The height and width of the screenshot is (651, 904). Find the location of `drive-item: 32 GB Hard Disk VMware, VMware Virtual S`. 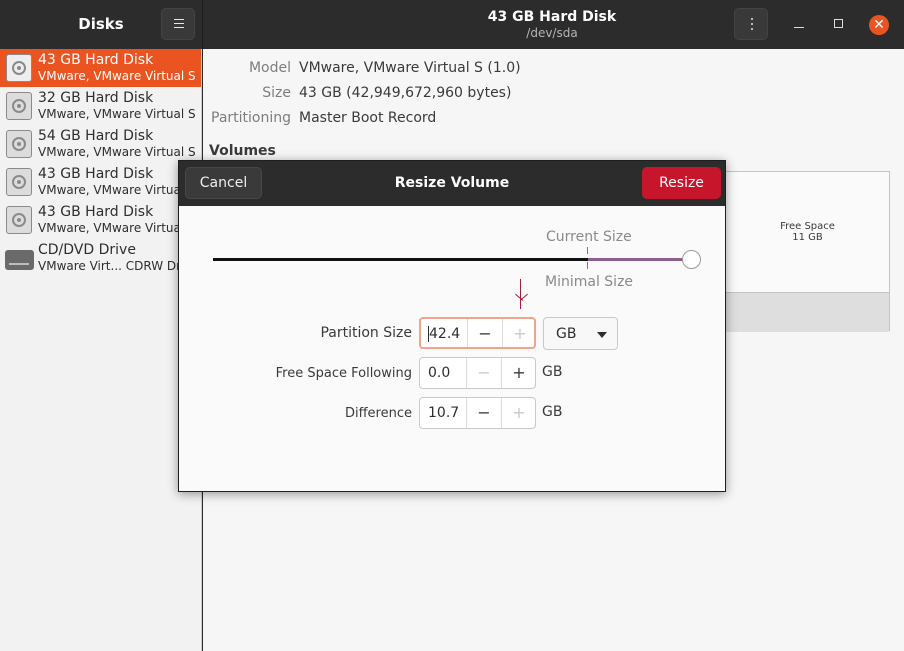

drive-item: 32 GB Hard Disk VMware, VMware Virtual S is located at coordinates (100, 106).